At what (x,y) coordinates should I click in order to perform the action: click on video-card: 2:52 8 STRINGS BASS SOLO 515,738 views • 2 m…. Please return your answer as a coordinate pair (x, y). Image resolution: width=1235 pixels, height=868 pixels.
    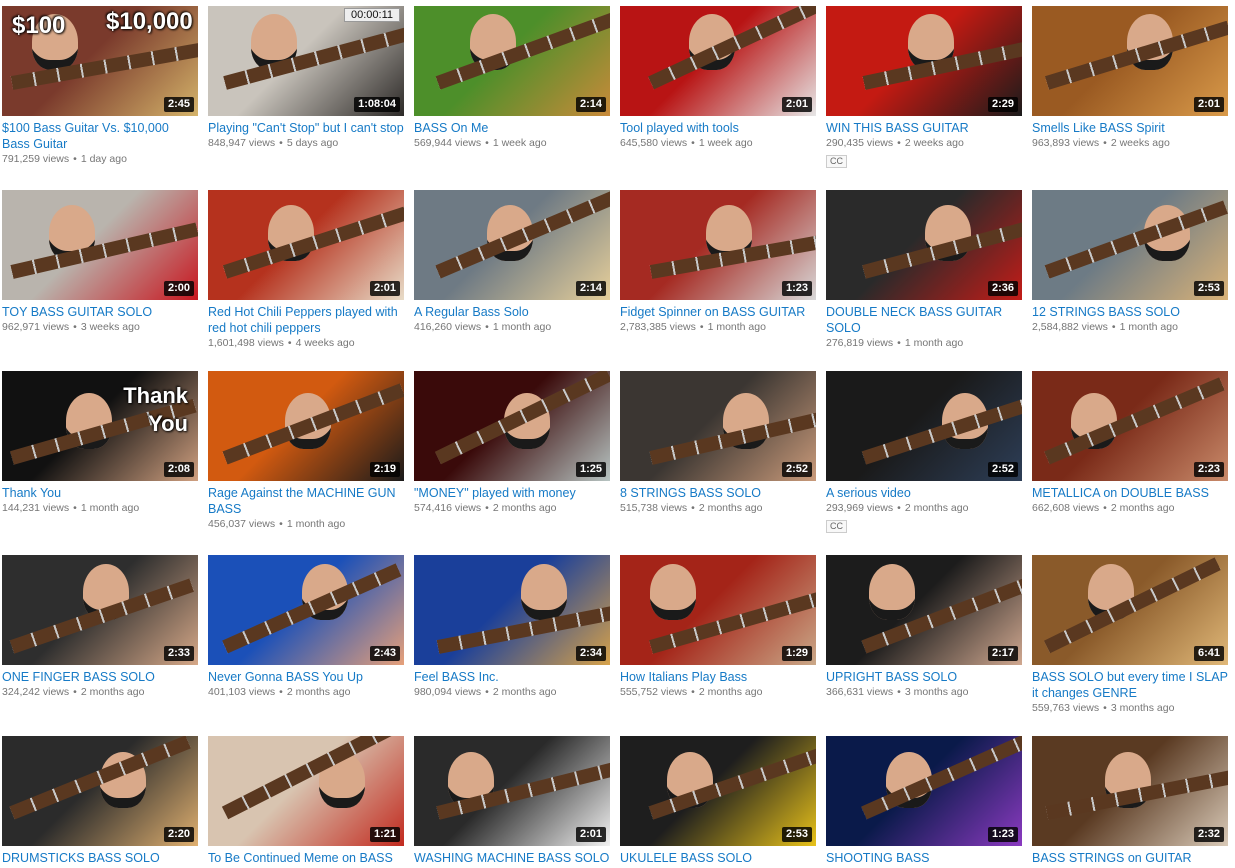
    Looking at the image, I should click on (718, 443).